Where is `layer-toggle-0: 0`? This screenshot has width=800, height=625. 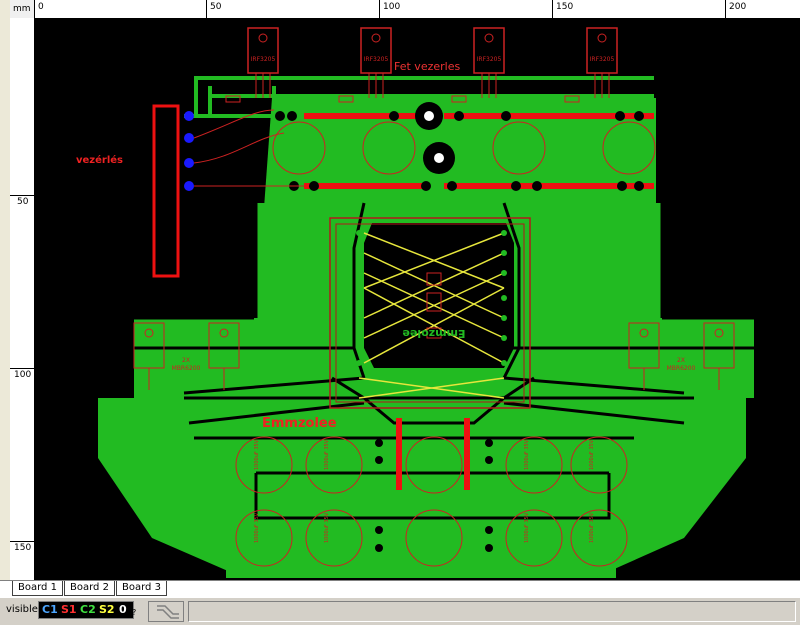 layer-toggle-0: 0 is located at coordinates (123, 610).